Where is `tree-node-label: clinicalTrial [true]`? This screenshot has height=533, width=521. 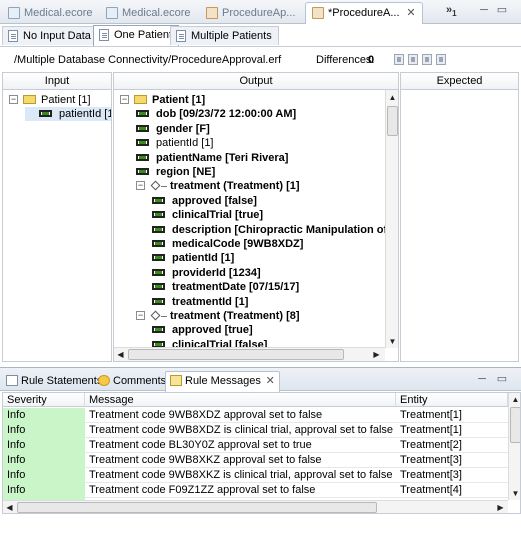 tree-node-label: clinicalTrial [true] is located at coordinates (218, 215).